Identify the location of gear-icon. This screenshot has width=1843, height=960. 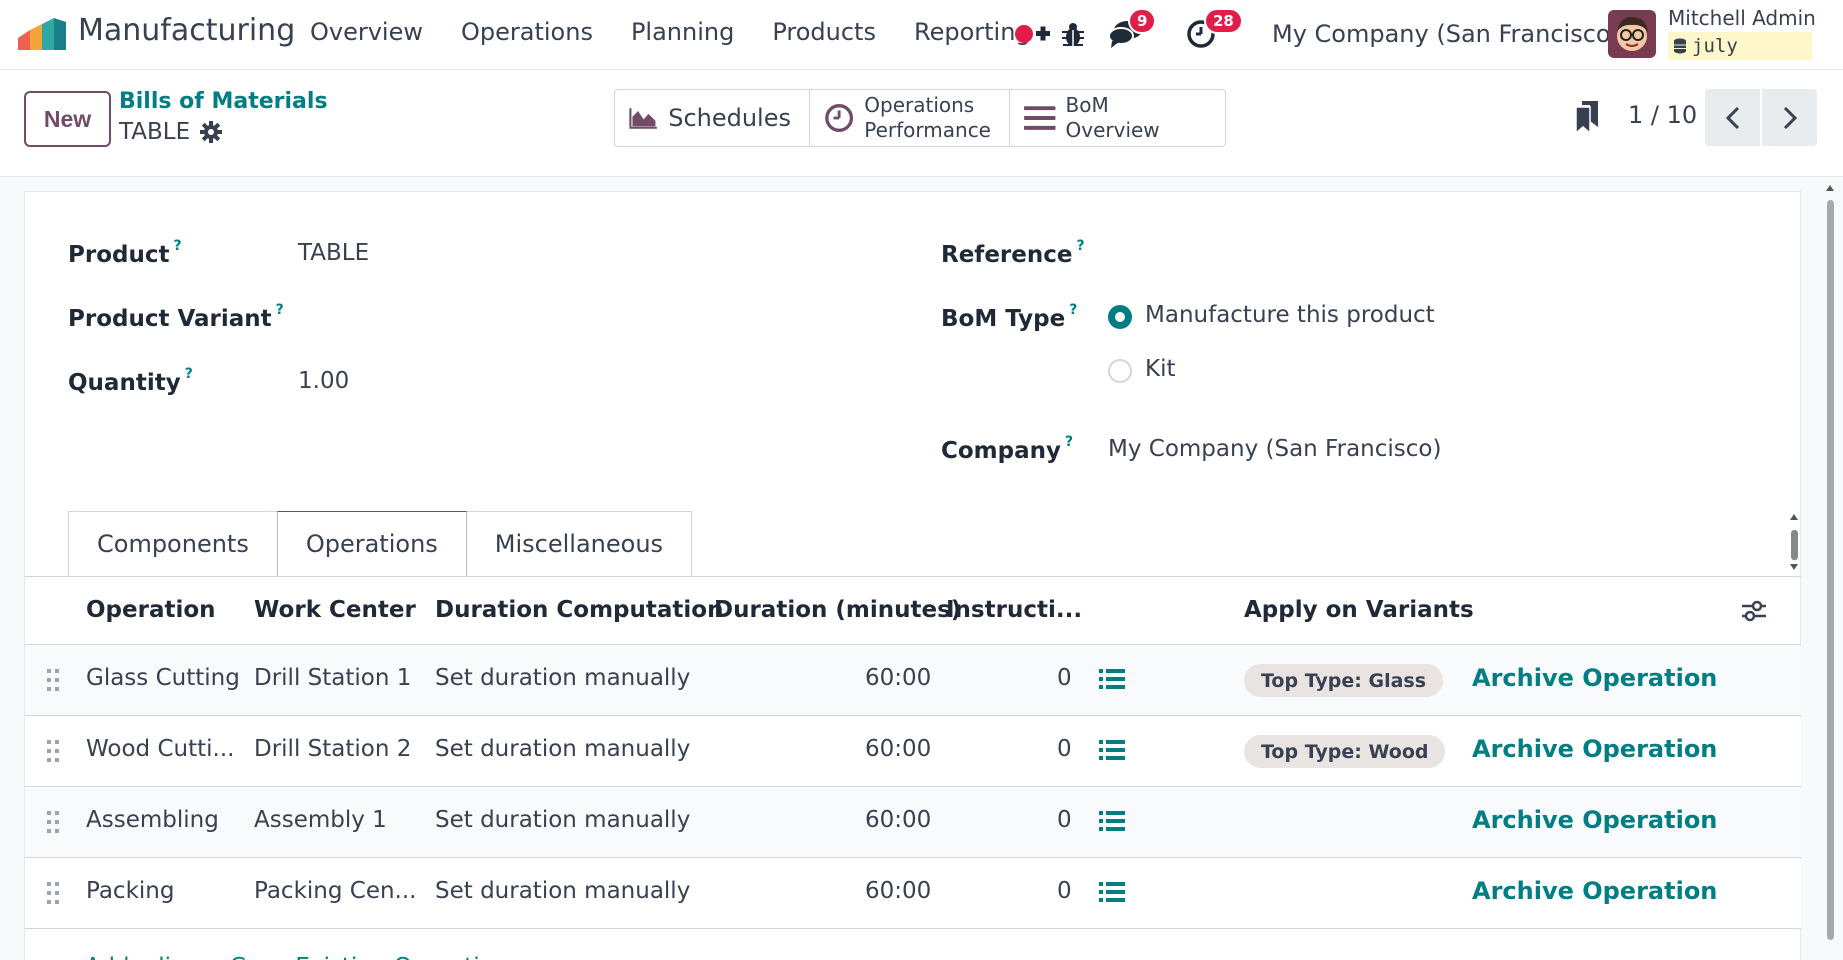
(211, 132).